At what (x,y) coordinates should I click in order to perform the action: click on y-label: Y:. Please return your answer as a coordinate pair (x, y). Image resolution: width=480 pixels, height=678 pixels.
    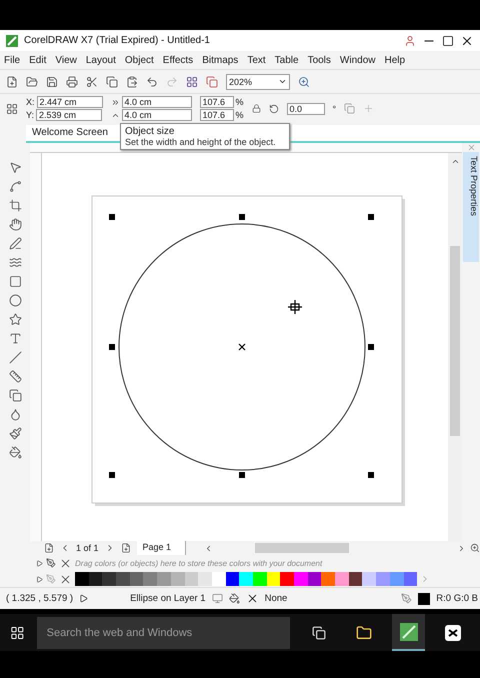
    Looking at the image, I should click on (30, 115).